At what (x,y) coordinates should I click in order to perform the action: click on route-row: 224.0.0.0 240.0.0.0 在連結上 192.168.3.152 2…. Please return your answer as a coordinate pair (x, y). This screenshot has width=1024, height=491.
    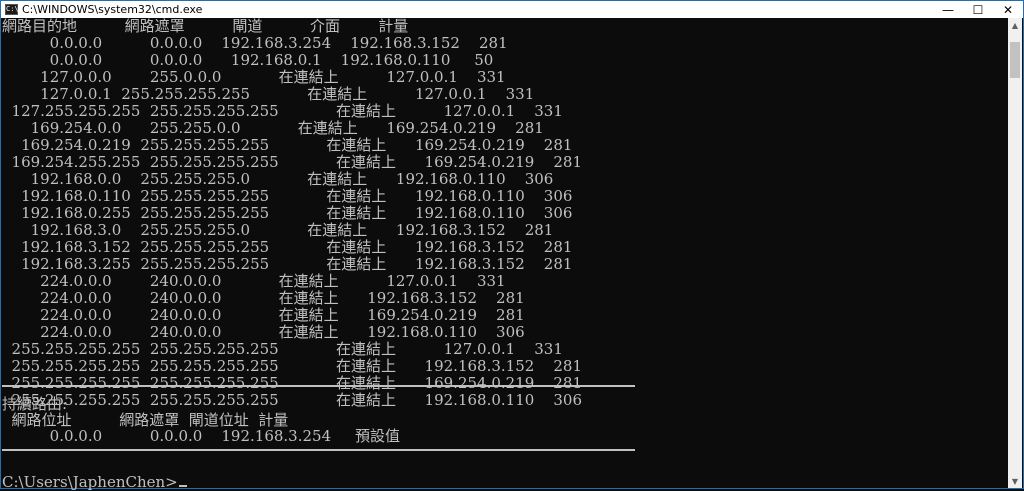
    Looking at the image, I should click on (263, 298).